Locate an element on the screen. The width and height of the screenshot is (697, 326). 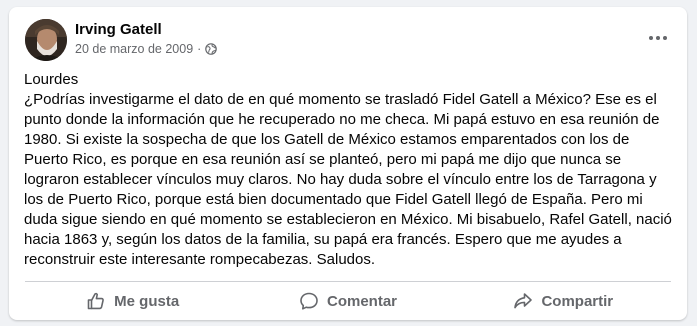
post-meta: 20 de marzo de 2009 · is located at coordinates (146, 49).